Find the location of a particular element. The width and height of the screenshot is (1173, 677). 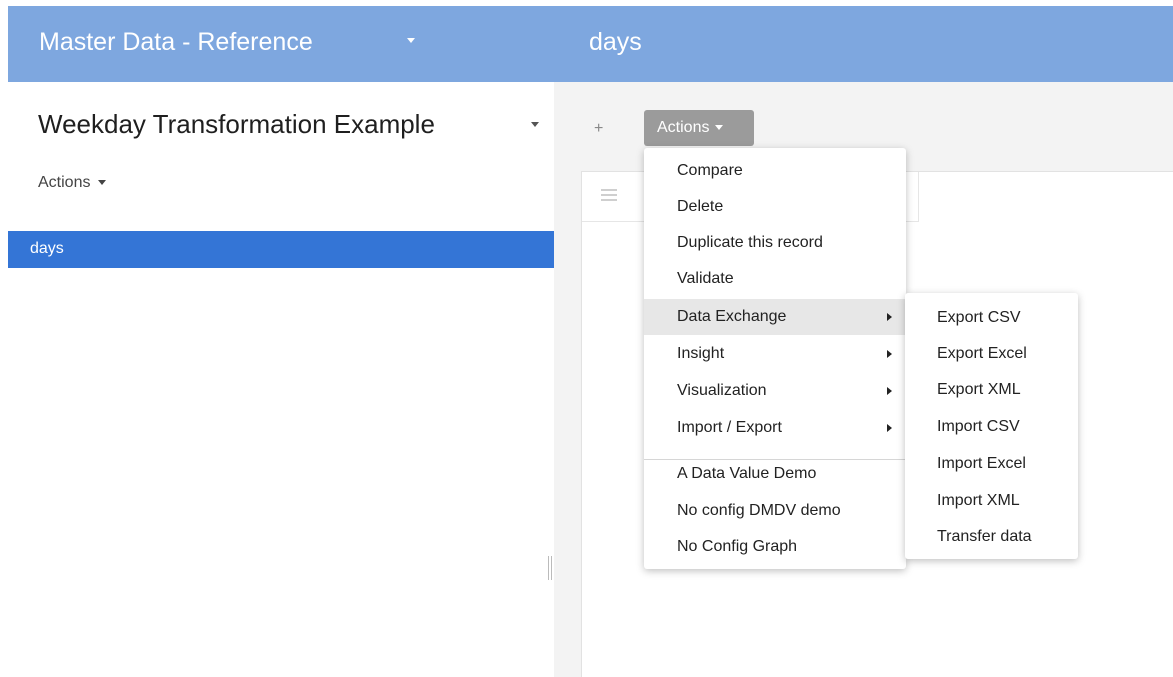

menu-item-label: Compare is located at coordinates (710, 170).